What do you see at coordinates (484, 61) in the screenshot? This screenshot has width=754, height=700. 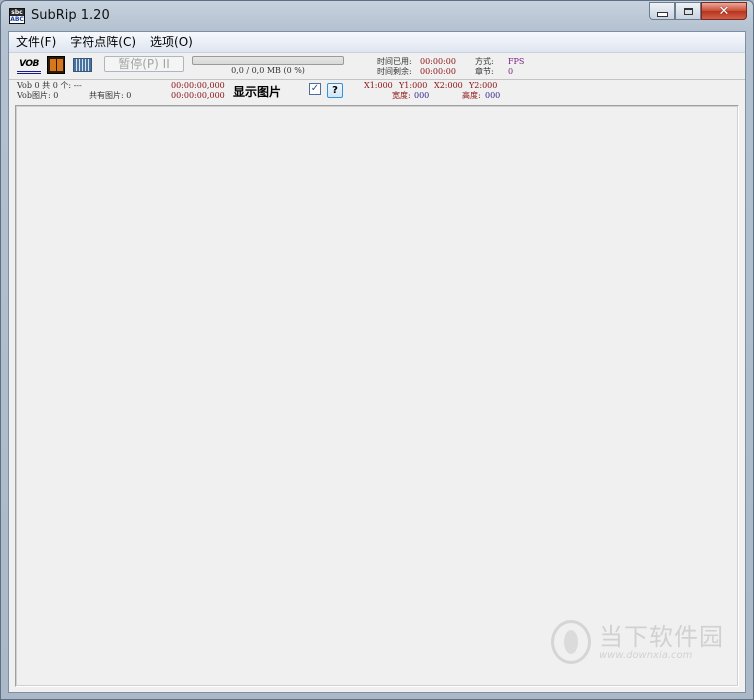 I see `mode-label: 方式:` at bounding box center [484, 61].